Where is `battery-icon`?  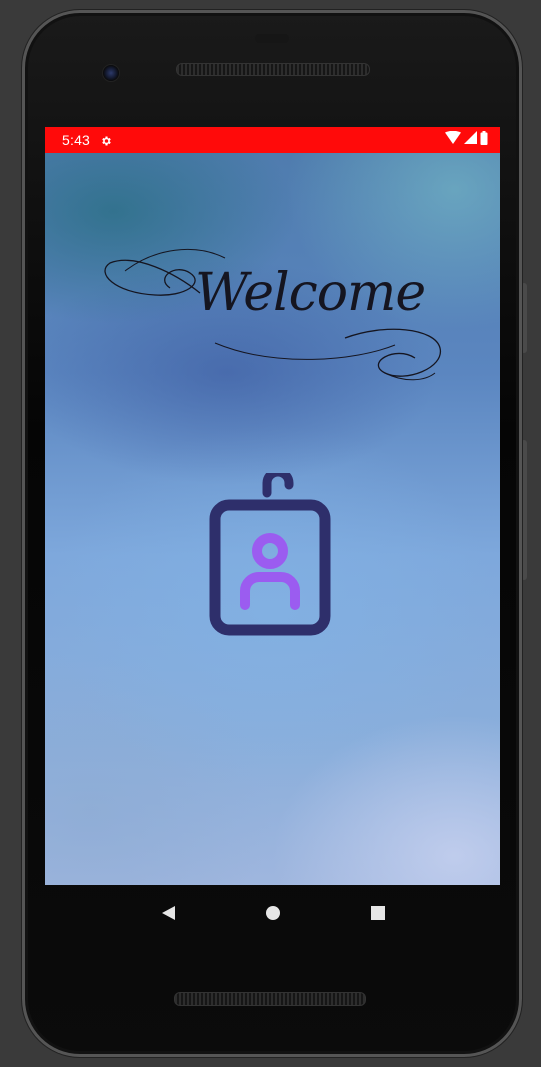
battery-icon is located at coordinates (484, 140).